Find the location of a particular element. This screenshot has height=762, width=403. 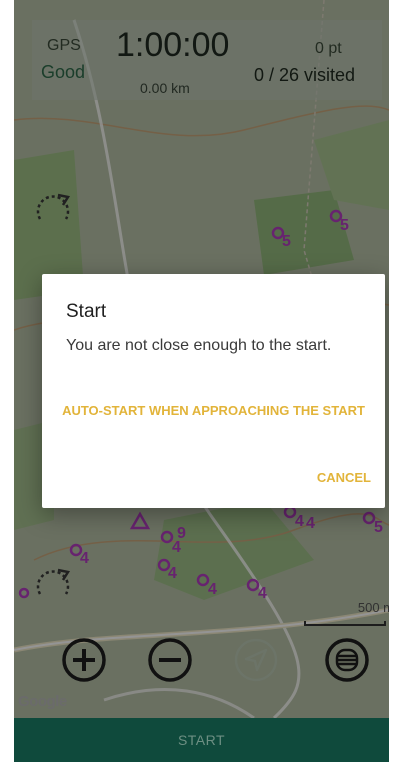

cancel-button: CANCEL is located at coordinates (344, 477).